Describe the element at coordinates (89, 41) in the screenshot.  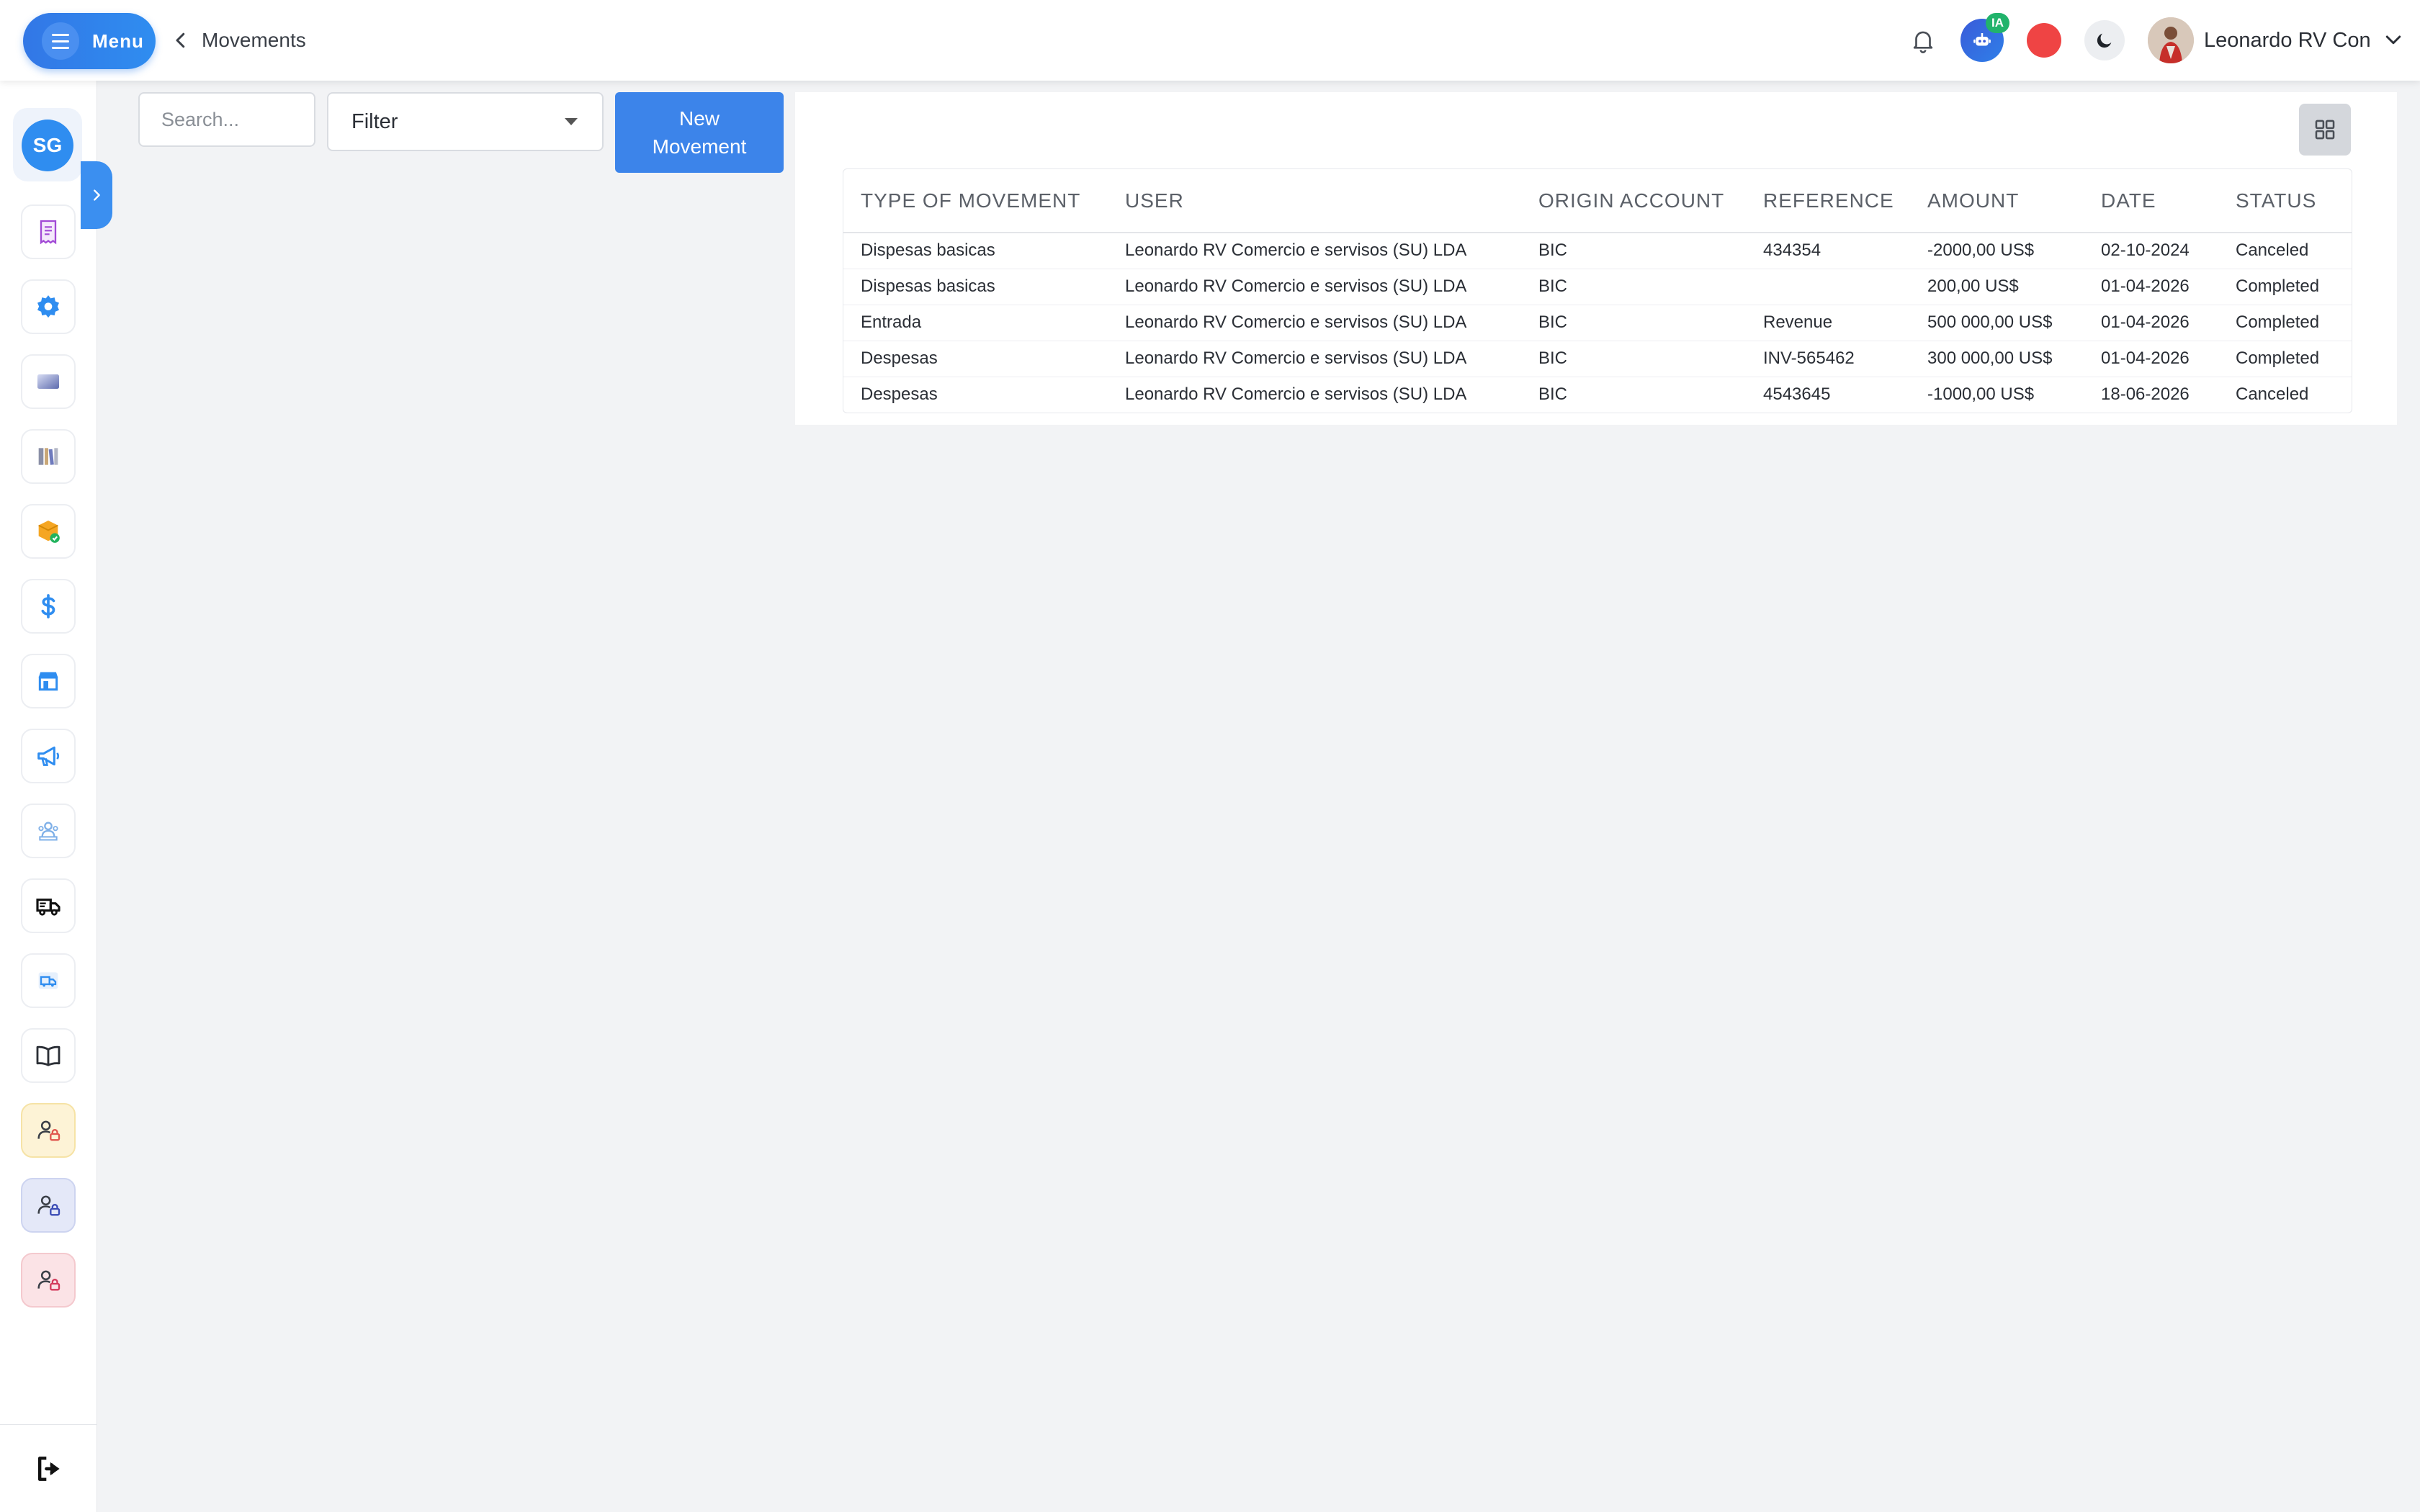
I see `menu-button: Menu` at that location.